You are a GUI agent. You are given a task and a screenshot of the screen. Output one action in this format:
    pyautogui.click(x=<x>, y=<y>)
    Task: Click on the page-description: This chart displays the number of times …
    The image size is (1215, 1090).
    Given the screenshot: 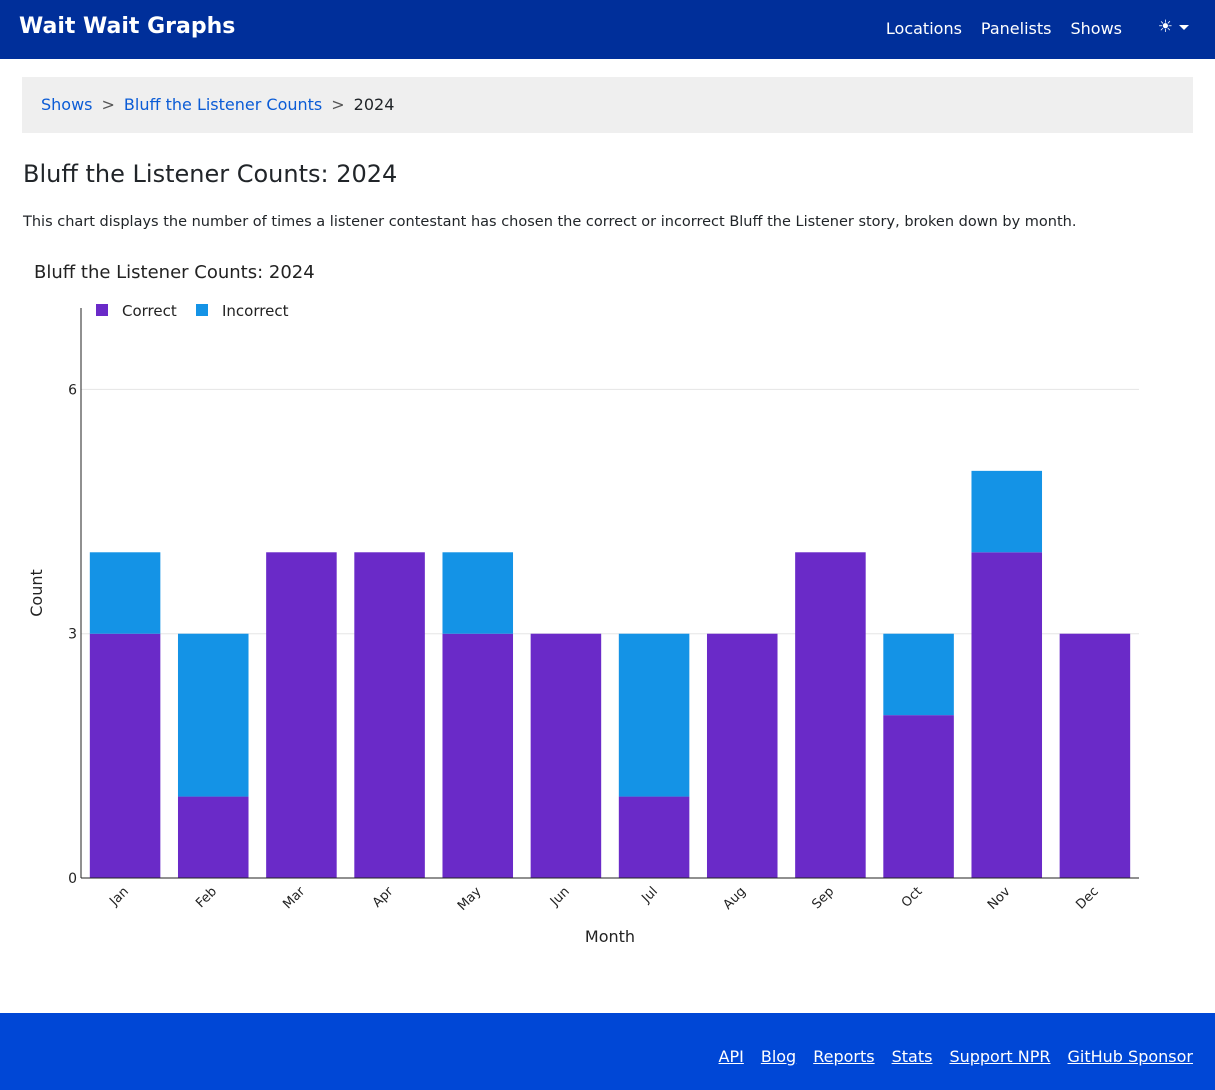 What is the action you would take?
    pyautogui.click(x=550, y=222)
    